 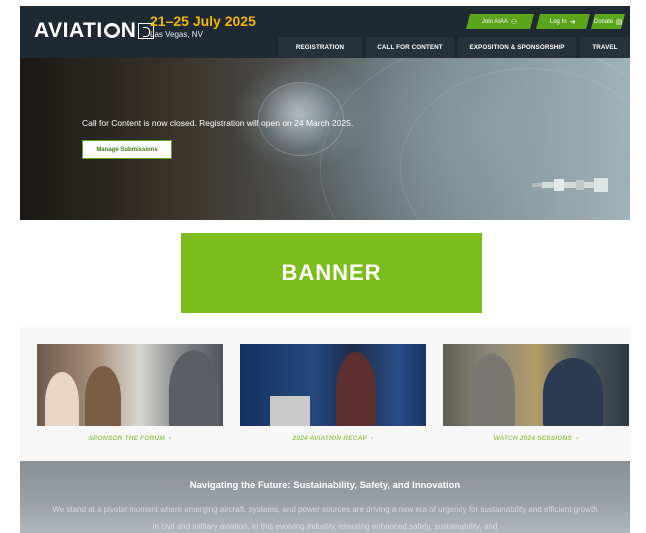 I want to click on join-aiaa-label: Join AIAA, so click(x=495, y=21).